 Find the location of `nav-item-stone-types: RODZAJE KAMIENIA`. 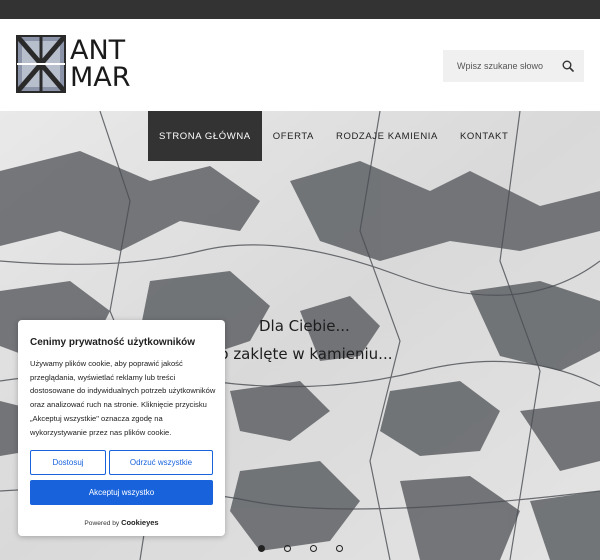

nav-item-stone-types: RODZAJE KAMIENIA is located at coordinates (387, 136).